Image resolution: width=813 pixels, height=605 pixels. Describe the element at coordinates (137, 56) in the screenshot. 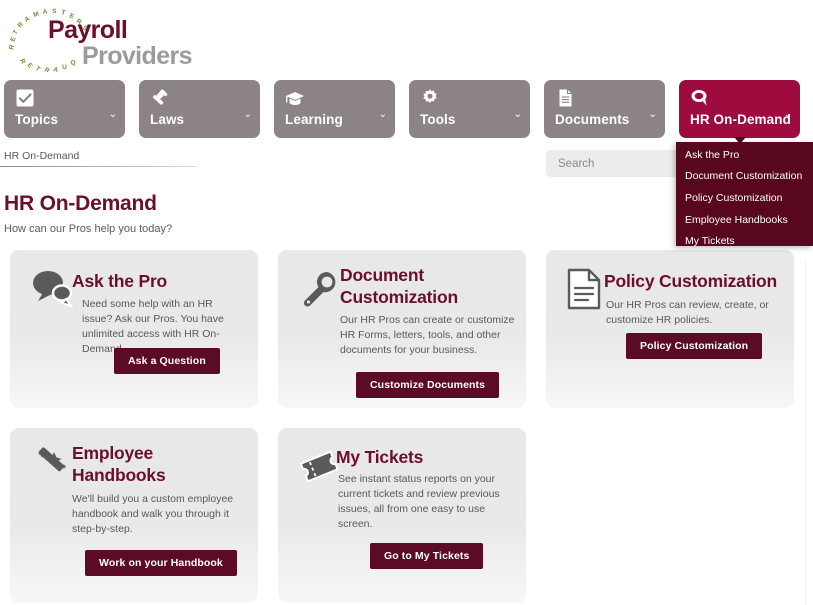

I see `svg-text: Providers` at that location.